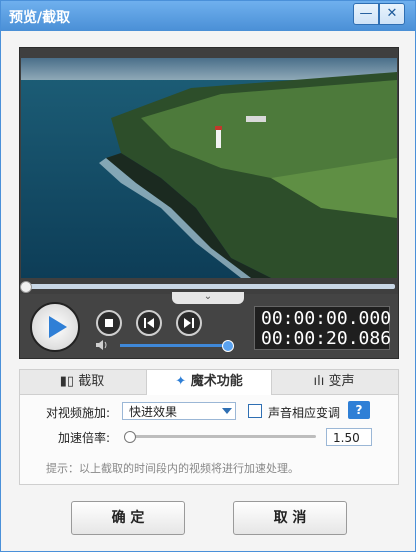 This screenshot has height=552, width=416. Describe the element at coordinates (82, 382) in the screenshot. I see `tab-trim: ▮▯ 截取` at that location.